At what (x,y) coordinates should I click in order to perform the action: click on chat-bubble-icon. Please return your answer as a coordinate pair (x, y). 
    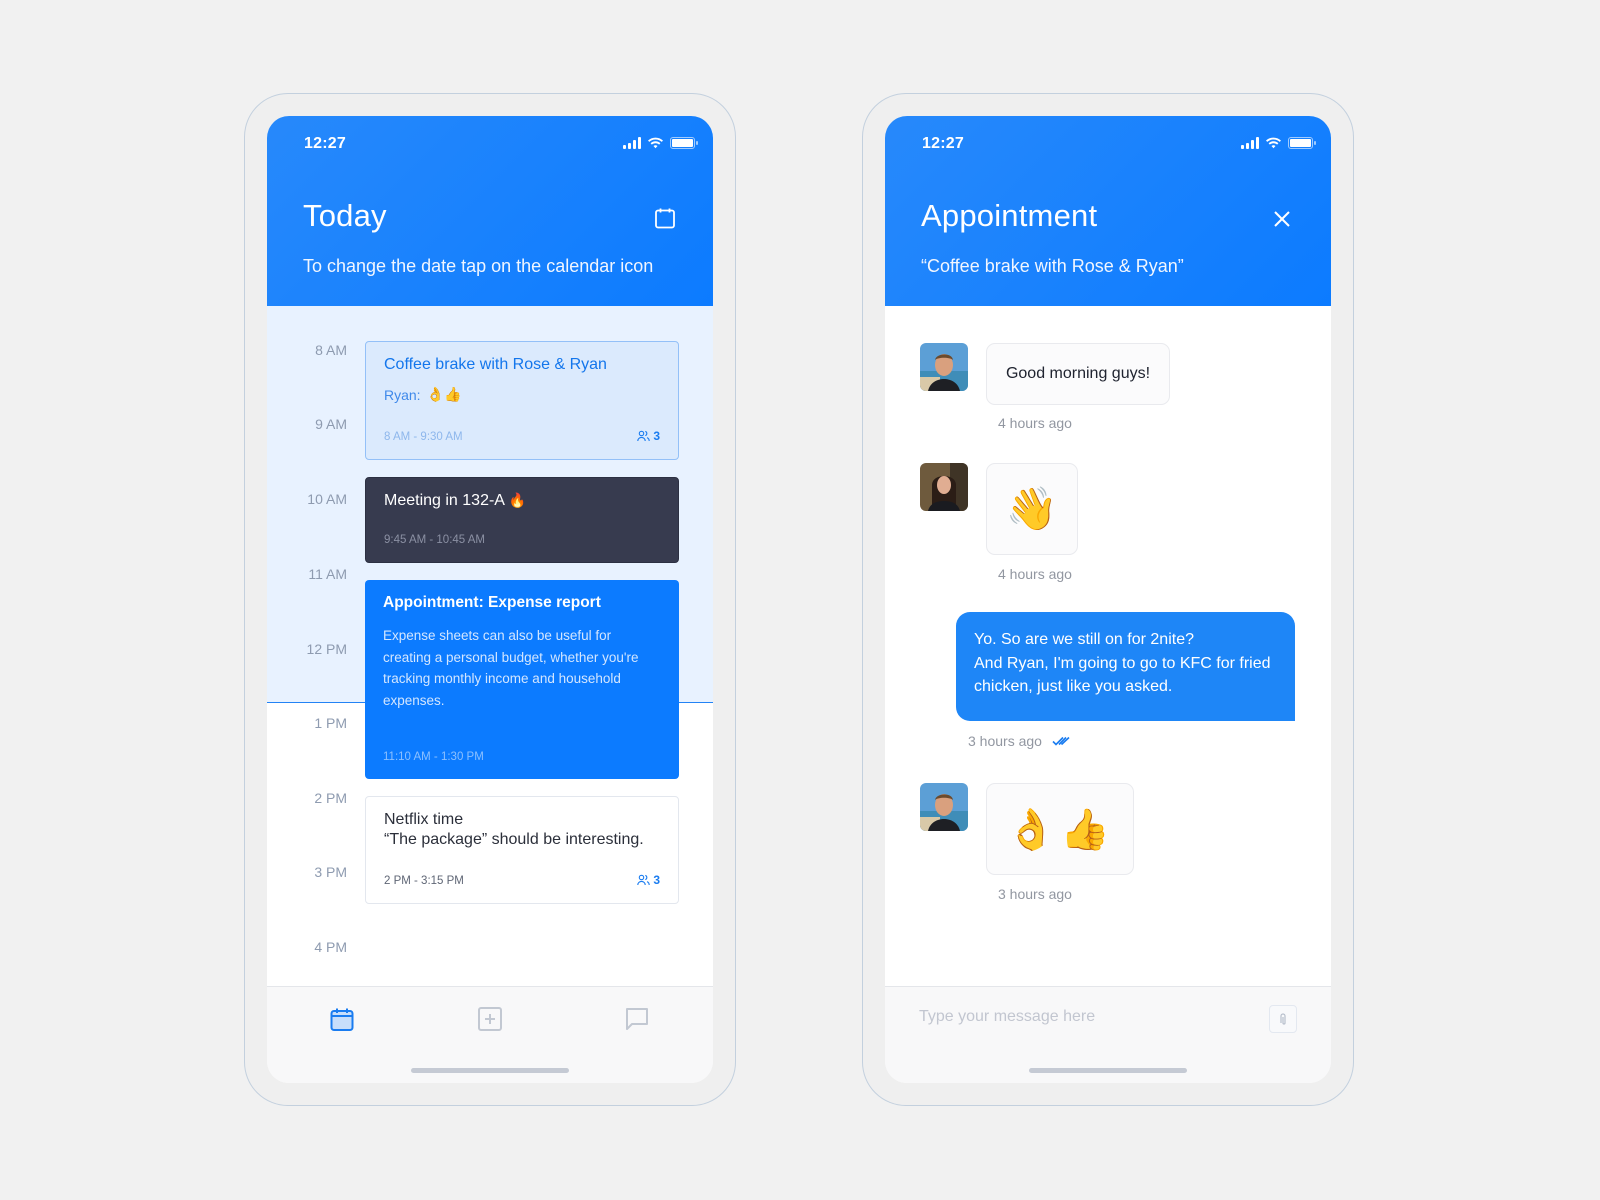
    Looking at the image, I should click on (637, 1019).